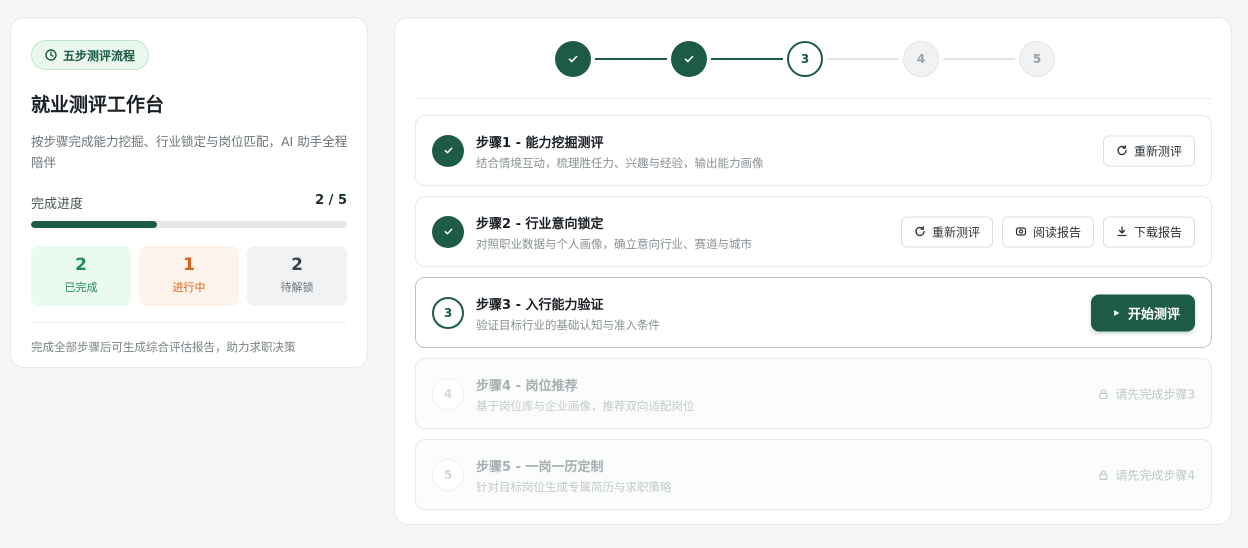 The image size is (1248, 548). I want to click on step-card-3: 3 步骤3 - 入行能力验证 验证目标行业的基础认知与准入条件 开始测评, so click(813, 312).